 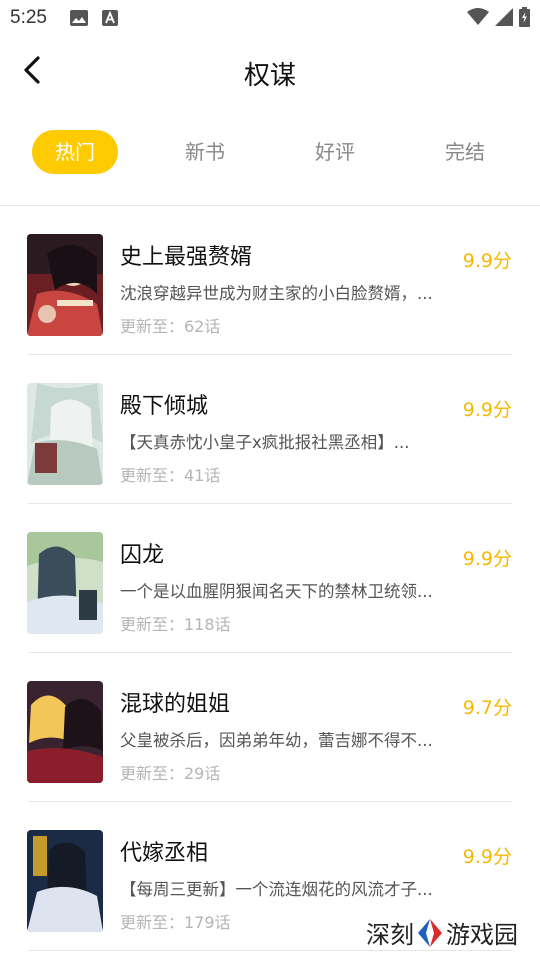 I want to click on header: 权谋, so click(x=270, y=74).